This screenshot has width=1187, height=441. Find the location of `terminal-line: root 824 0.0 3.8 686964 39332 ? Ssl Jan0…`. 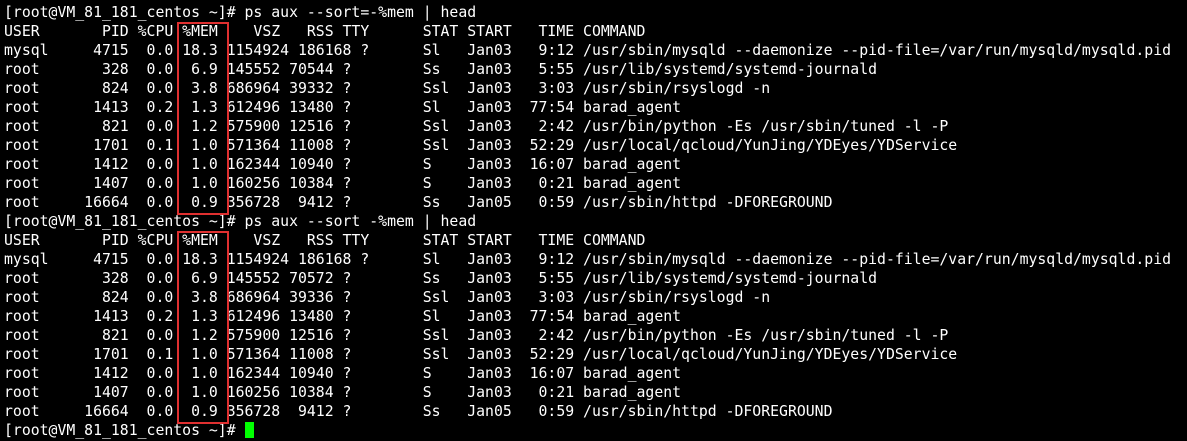

terminal-line: root 824 0.0 3.8 686964 39332 ? Ssl Jan0… is located at coordinates (387, 88).